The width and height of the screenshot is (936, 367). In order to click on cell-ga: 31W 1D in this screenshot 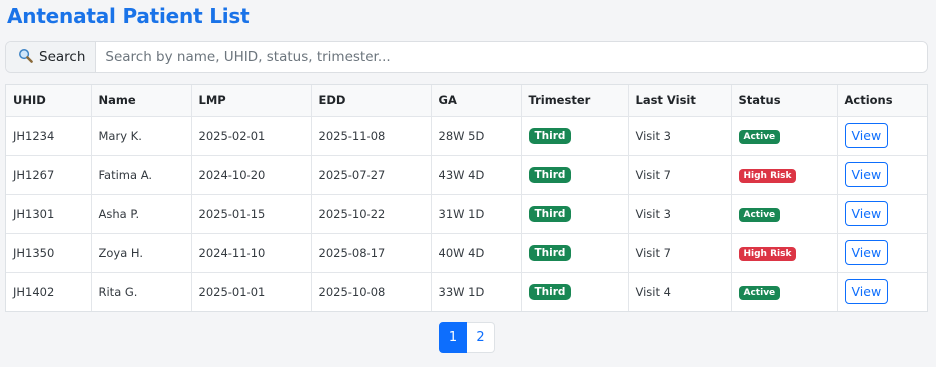, I will do `click(476, 214)`.